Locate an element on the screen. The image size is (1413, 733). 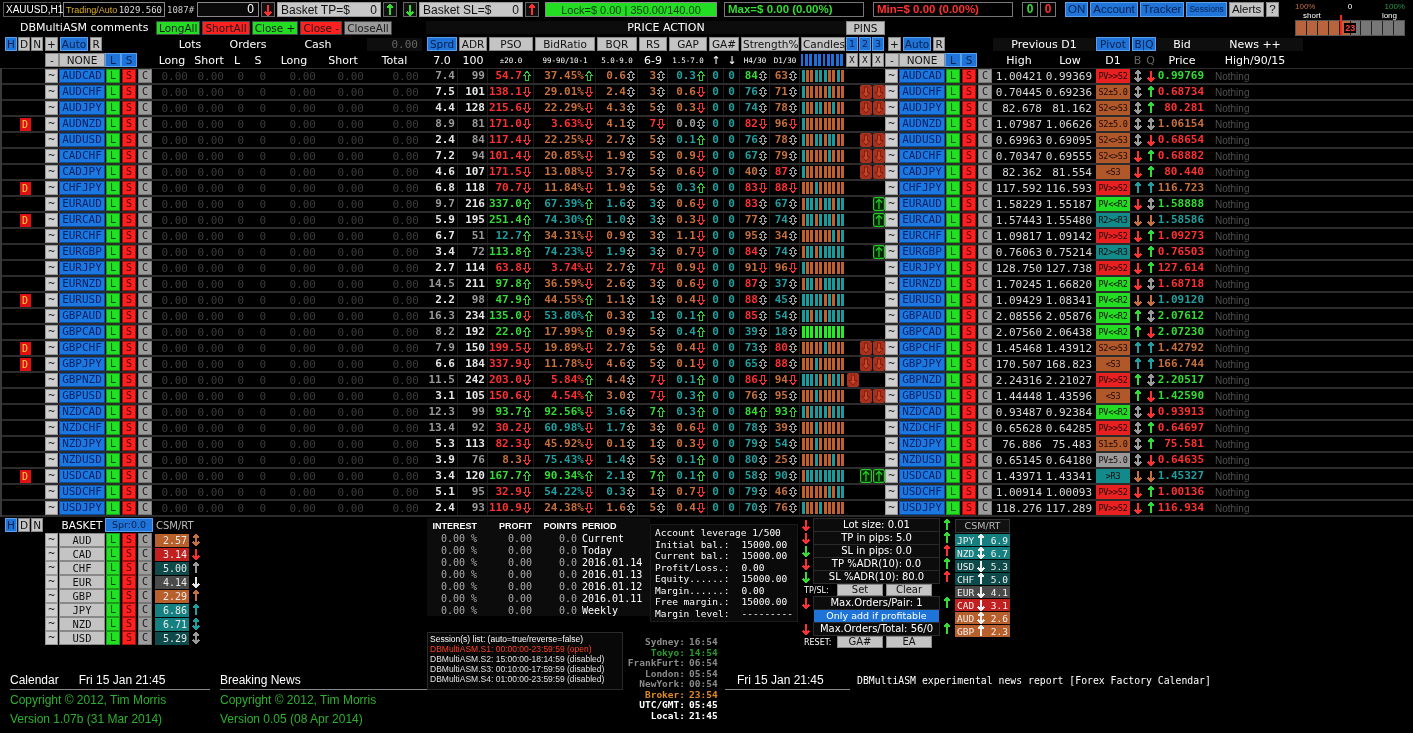
action-button: ShortAll is located at coordinates (226, 27).